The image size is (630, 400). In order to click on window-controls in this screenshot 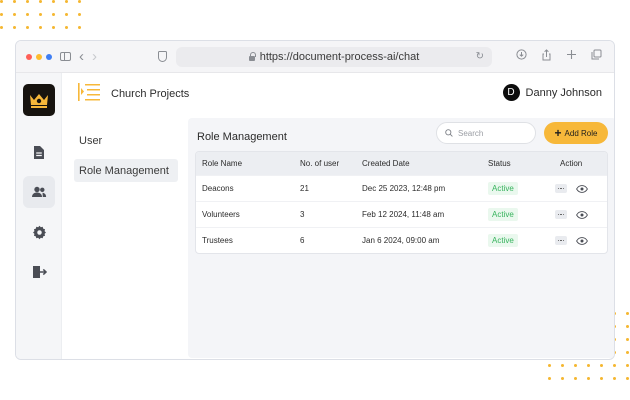, I will do `click(39, 56)`.